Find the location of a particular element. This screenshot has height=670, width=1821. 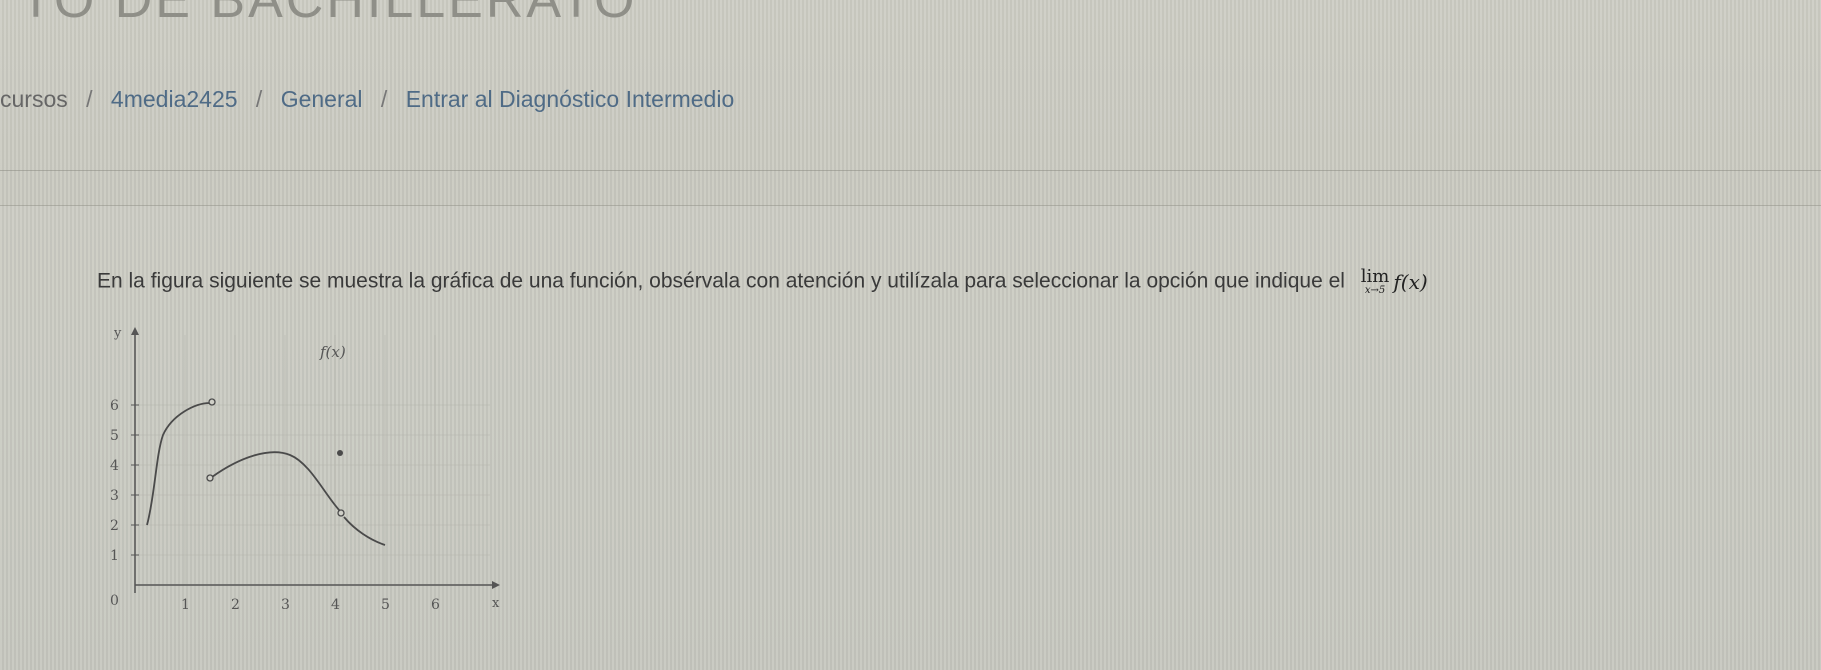

grid is located at coordinates (312, 460).